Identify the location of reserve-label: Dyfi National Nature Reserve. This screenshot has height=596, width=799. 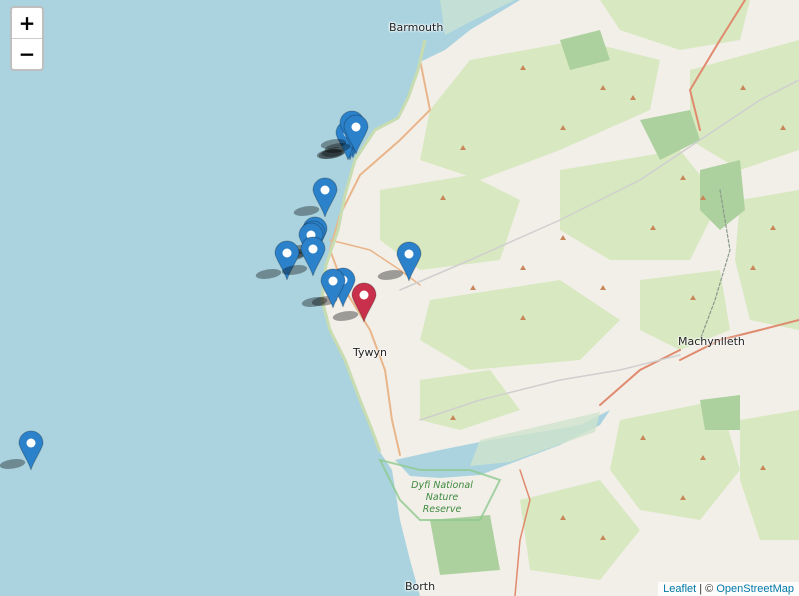
(442, 497).